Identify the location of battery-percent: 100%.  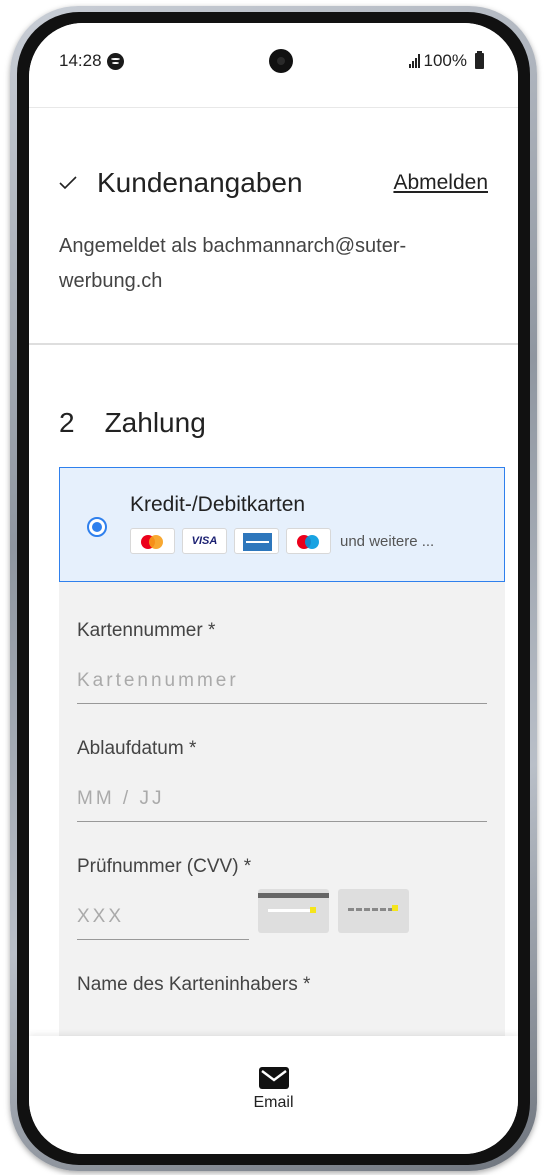
(445, 60).